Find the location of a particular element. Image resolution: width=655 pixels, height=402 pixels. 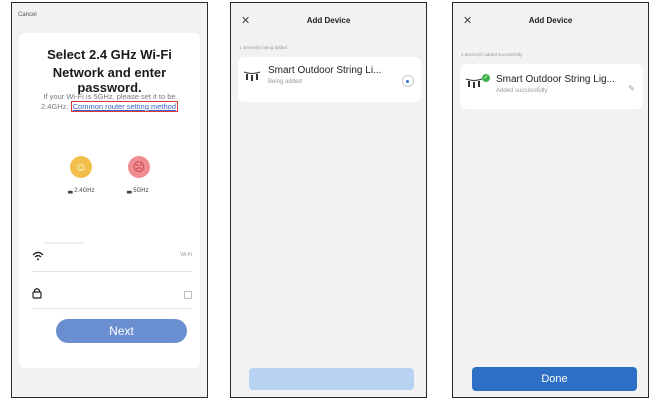

router-setting-link: Common router setting method is located at coordinates (124, 106).